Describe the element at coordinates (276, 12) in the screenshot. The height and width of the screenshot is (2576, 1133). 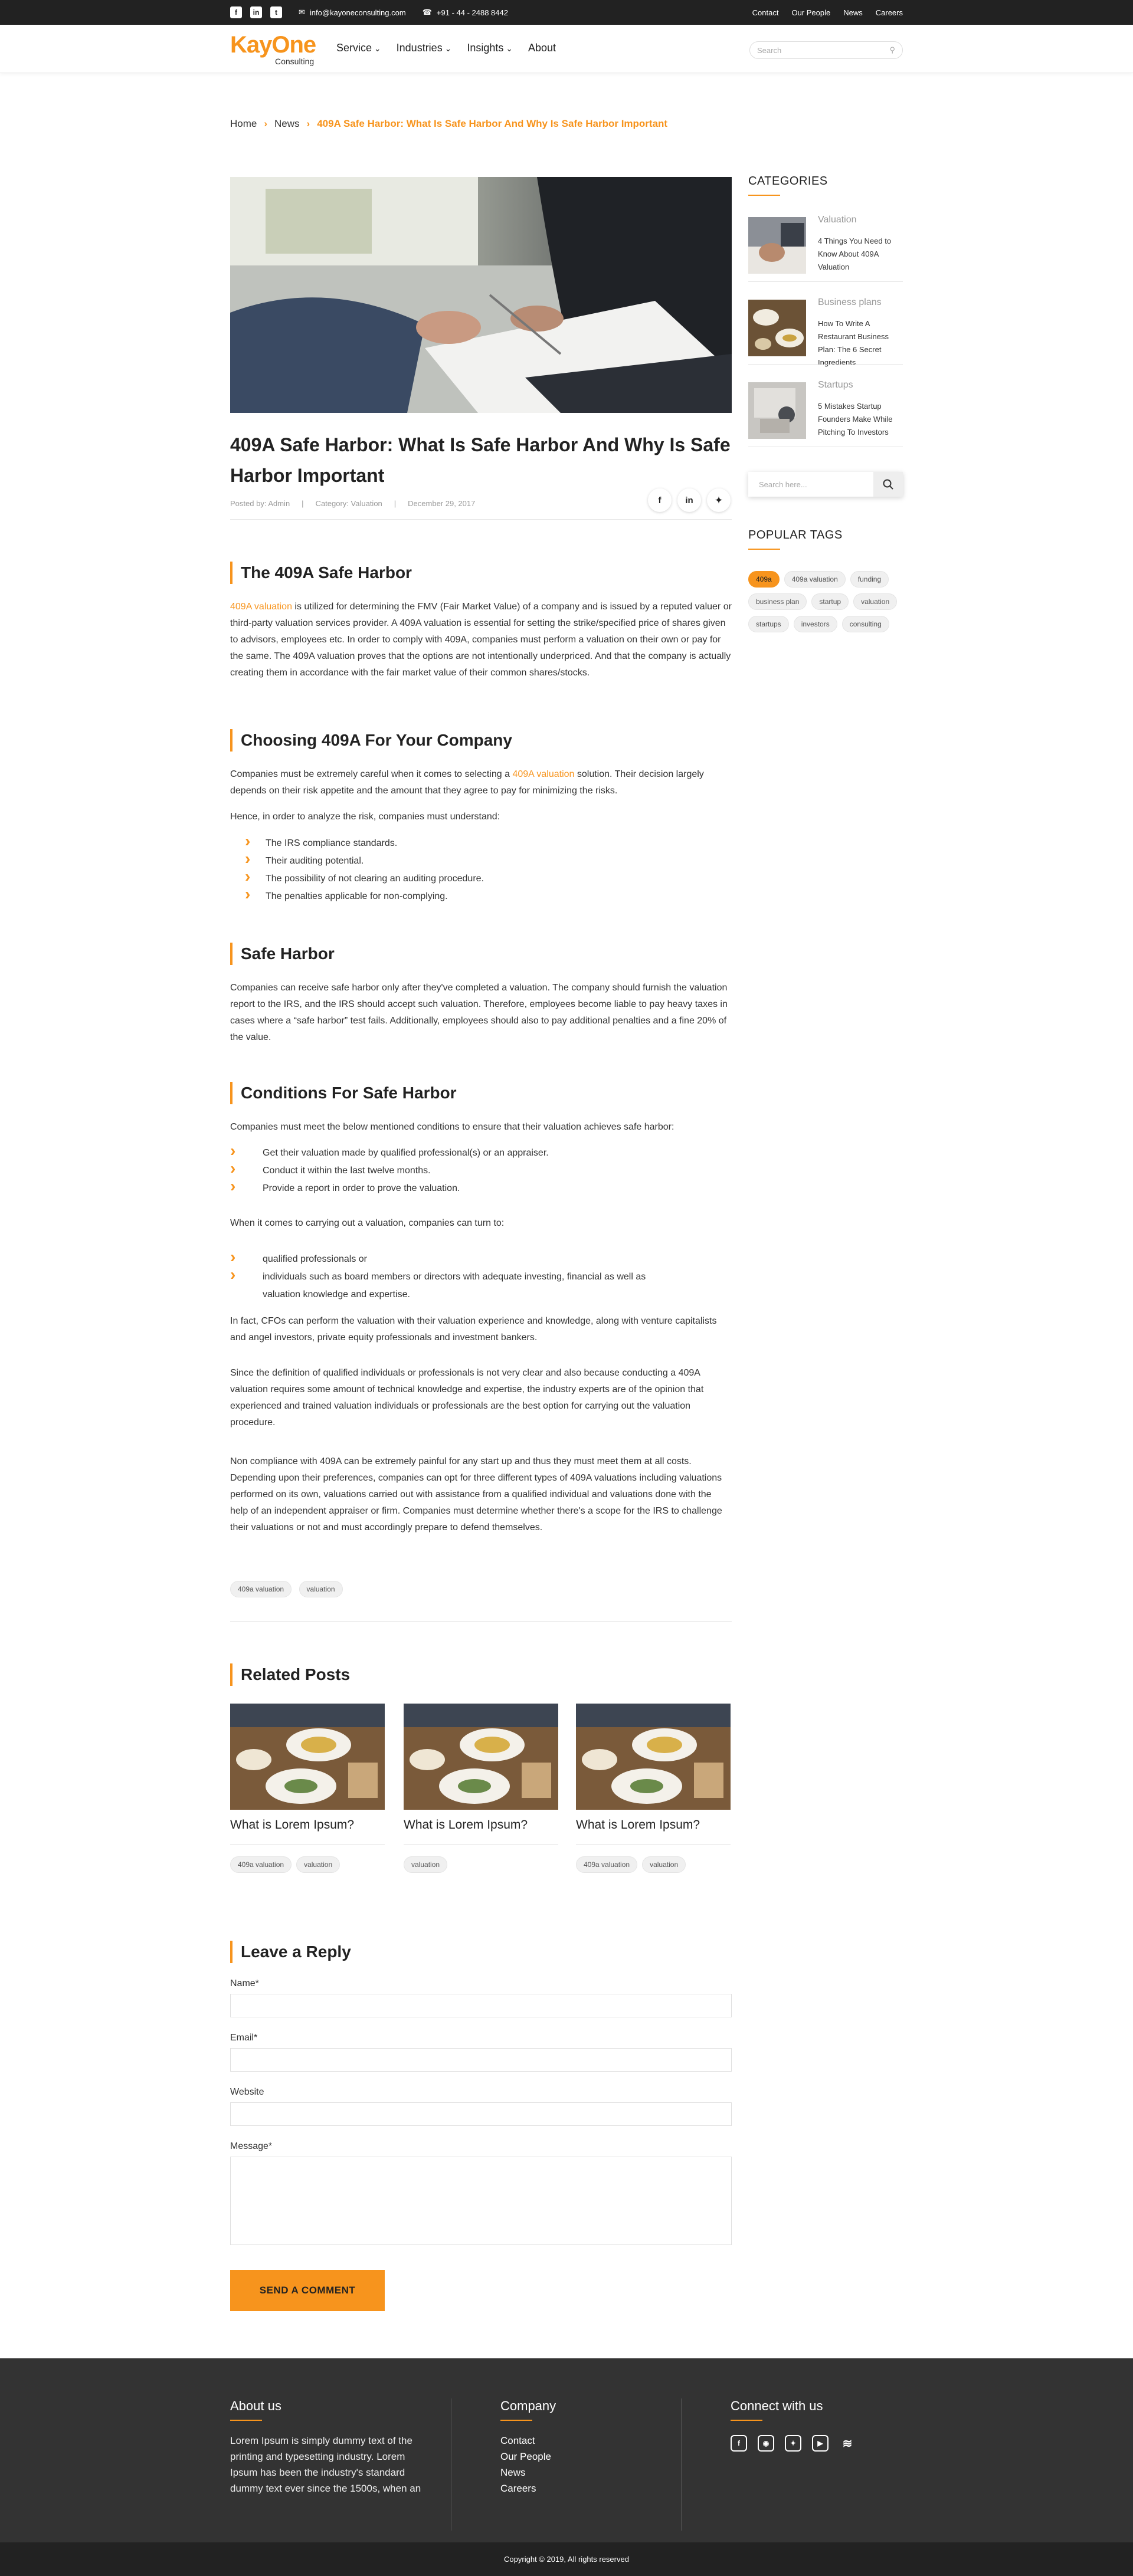
I see `twitter-icon: t` at that location.